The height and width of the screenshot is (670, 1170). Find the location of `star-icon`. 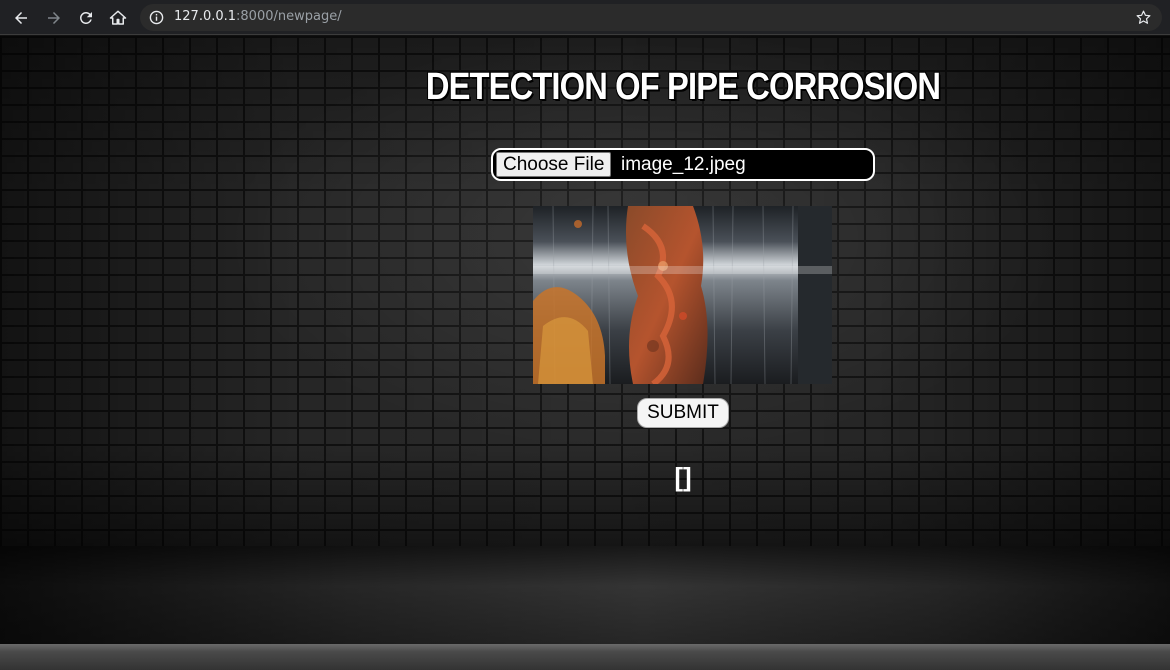

star-icon is located at coordinates (1143, 17).